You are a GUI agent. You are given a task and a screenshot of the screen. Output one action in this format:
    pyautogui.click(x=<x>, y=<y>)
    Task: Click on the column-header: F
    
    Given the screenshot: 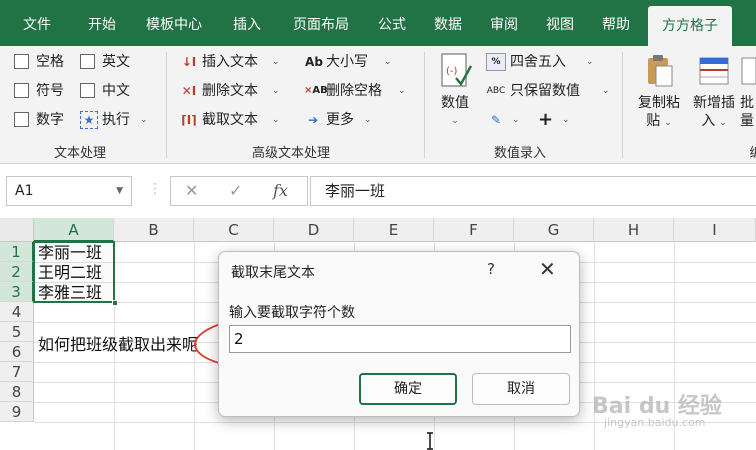 What is the action you would take?
    pyautogui.click(x=474, y=230)
    